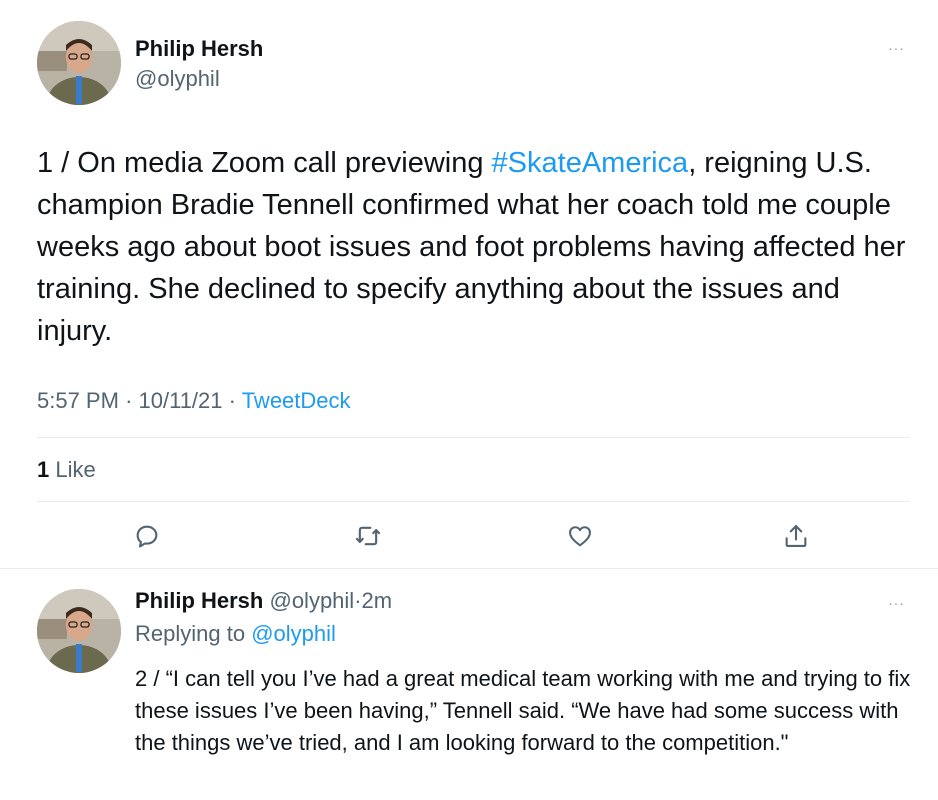 The width and height of the screenshot is (938, 800). I want to click on tweet-date: 10/11/21, so click(181, 400).